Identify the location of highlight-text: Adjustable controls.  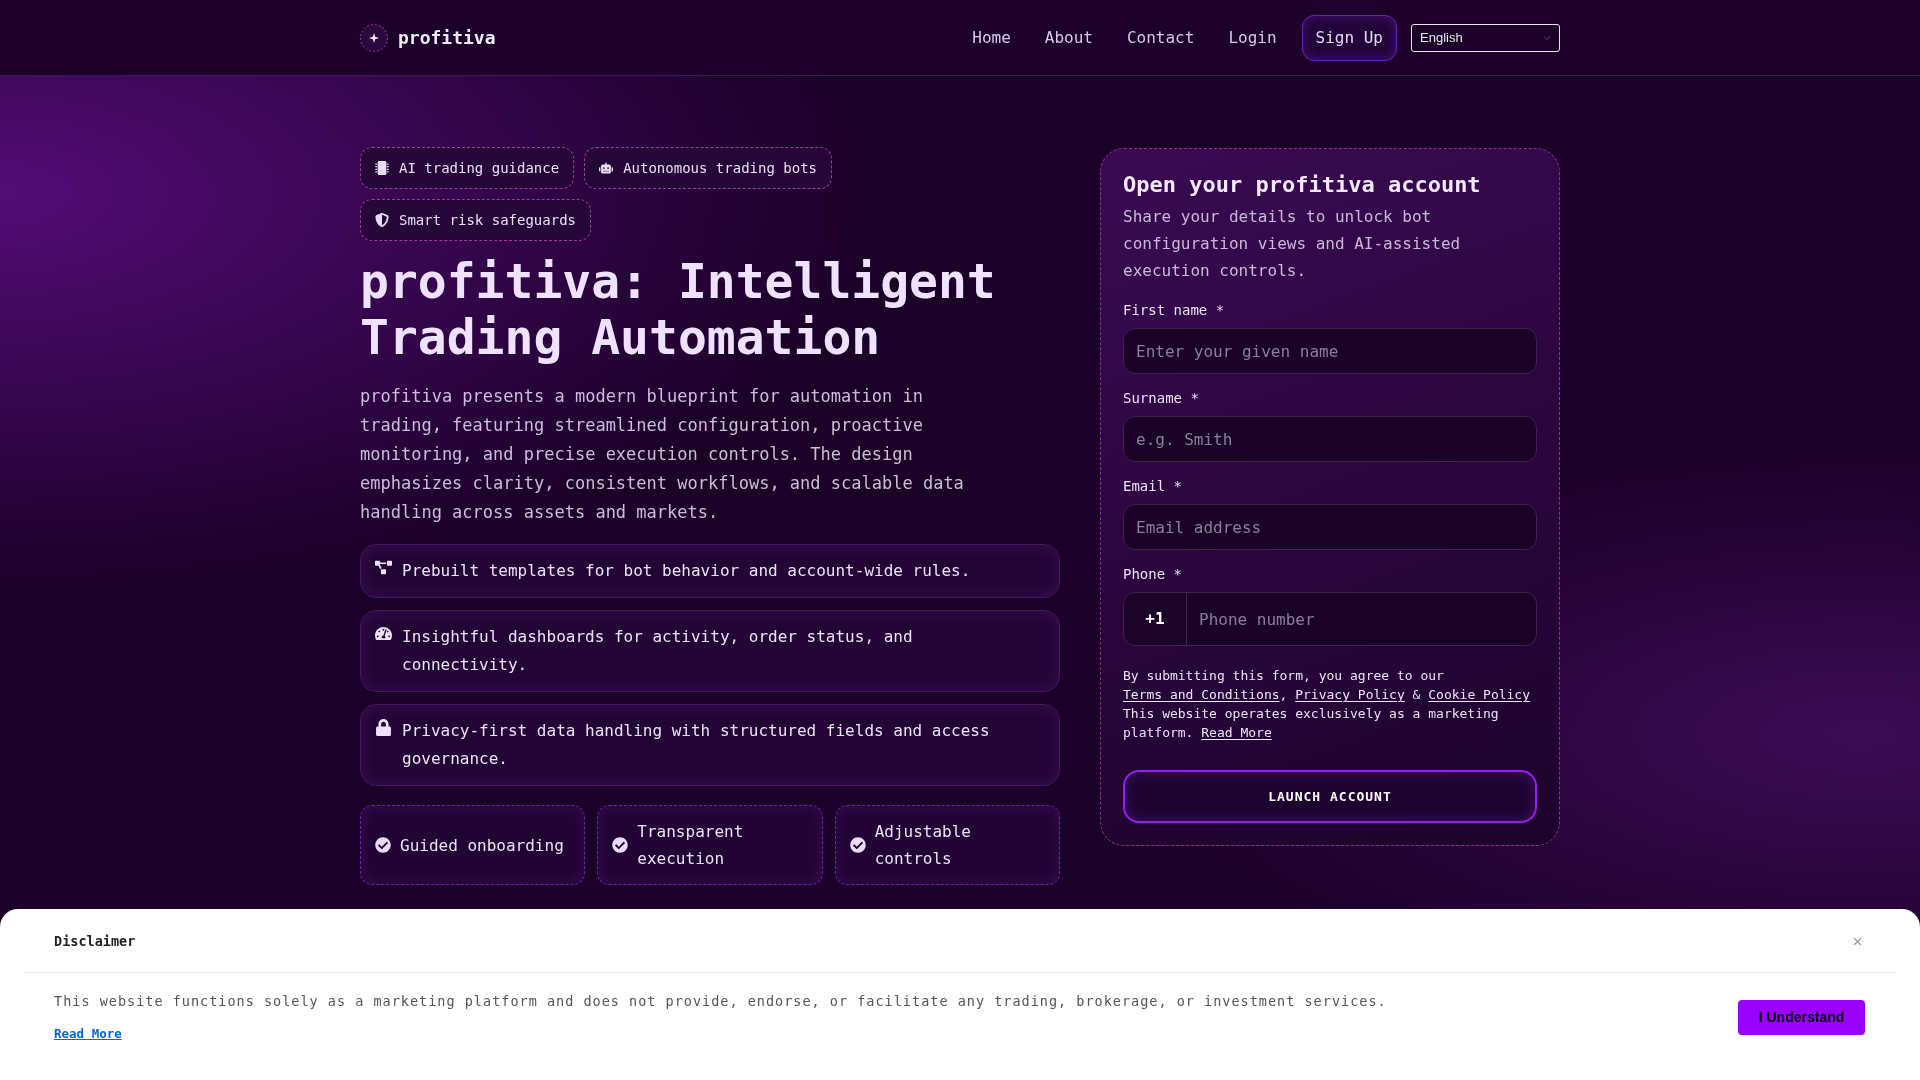
(923, 845).